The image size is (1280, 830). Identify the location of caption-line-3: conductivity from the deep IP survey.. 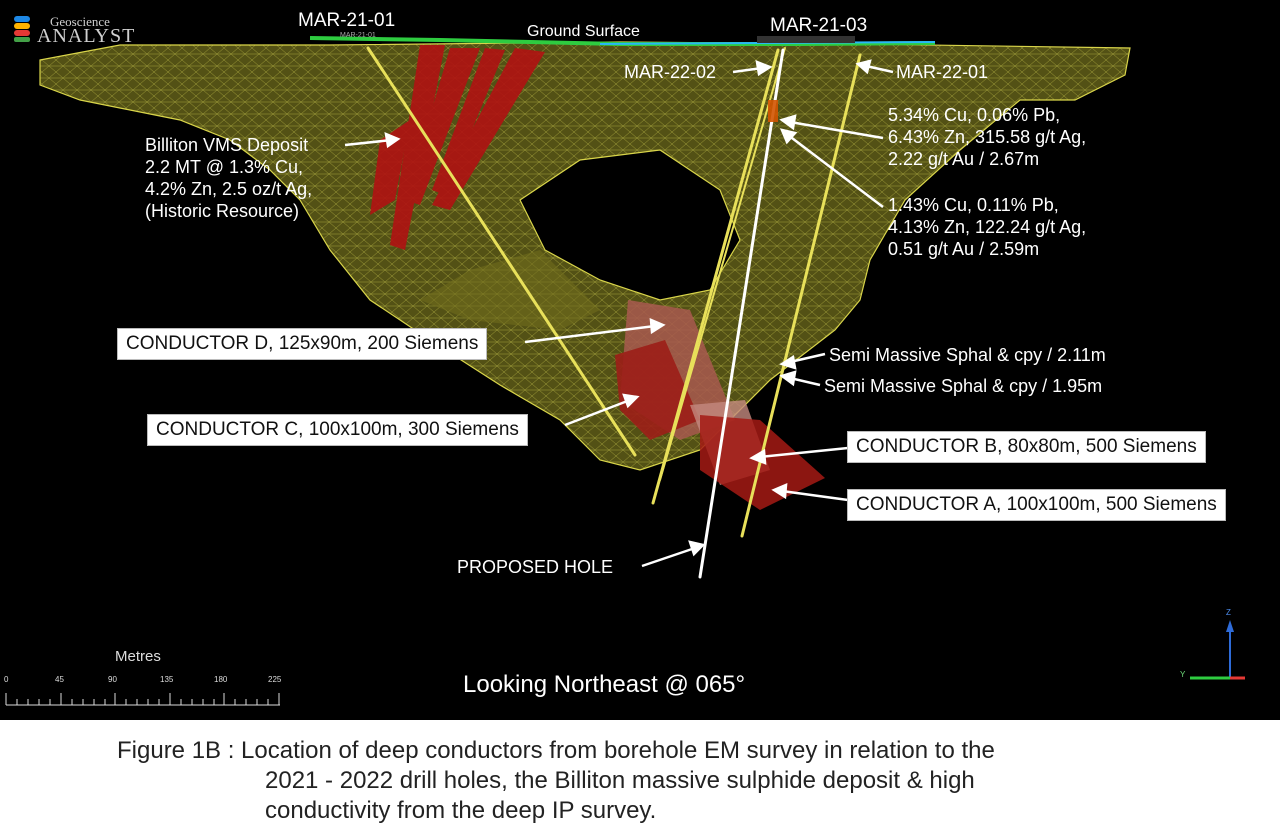
(461, 810).